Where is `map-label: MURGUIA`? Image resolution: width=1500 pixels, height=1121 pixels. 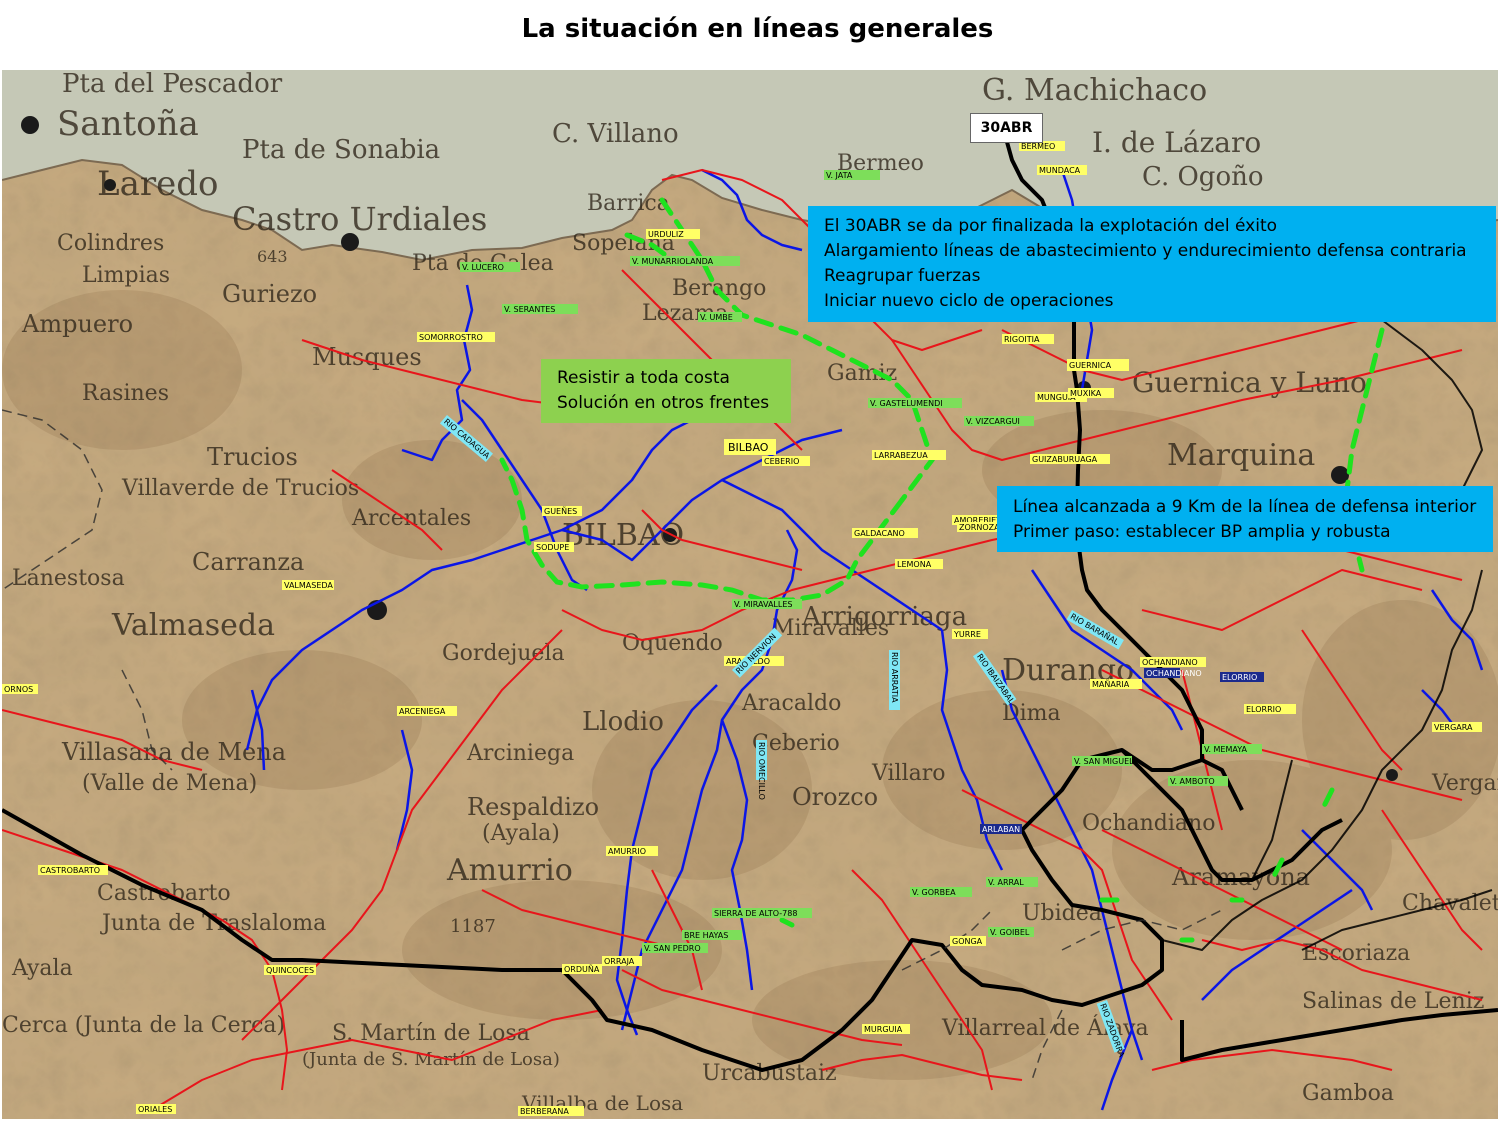 map-label: MURGUIA is located at coordinates (883, 1029).